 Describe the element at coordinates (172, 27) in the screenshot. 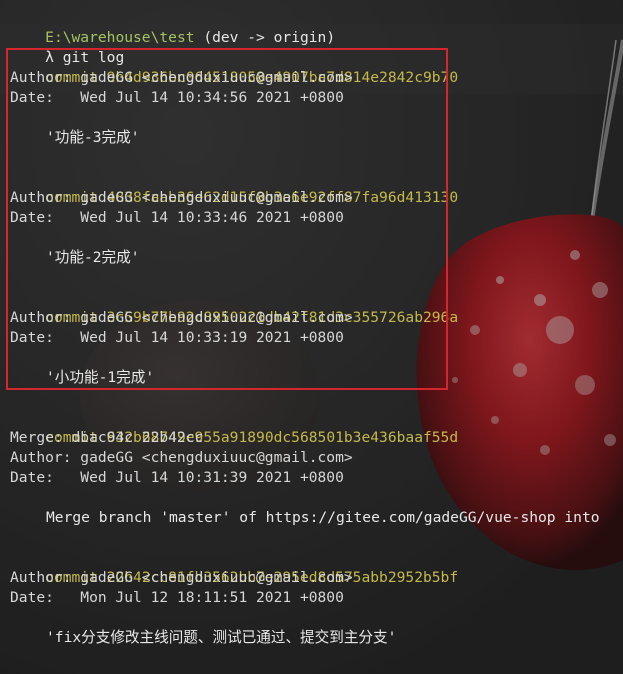

I see `prompt-line: E:\warehouse\test (dev -> origin)` at that location.